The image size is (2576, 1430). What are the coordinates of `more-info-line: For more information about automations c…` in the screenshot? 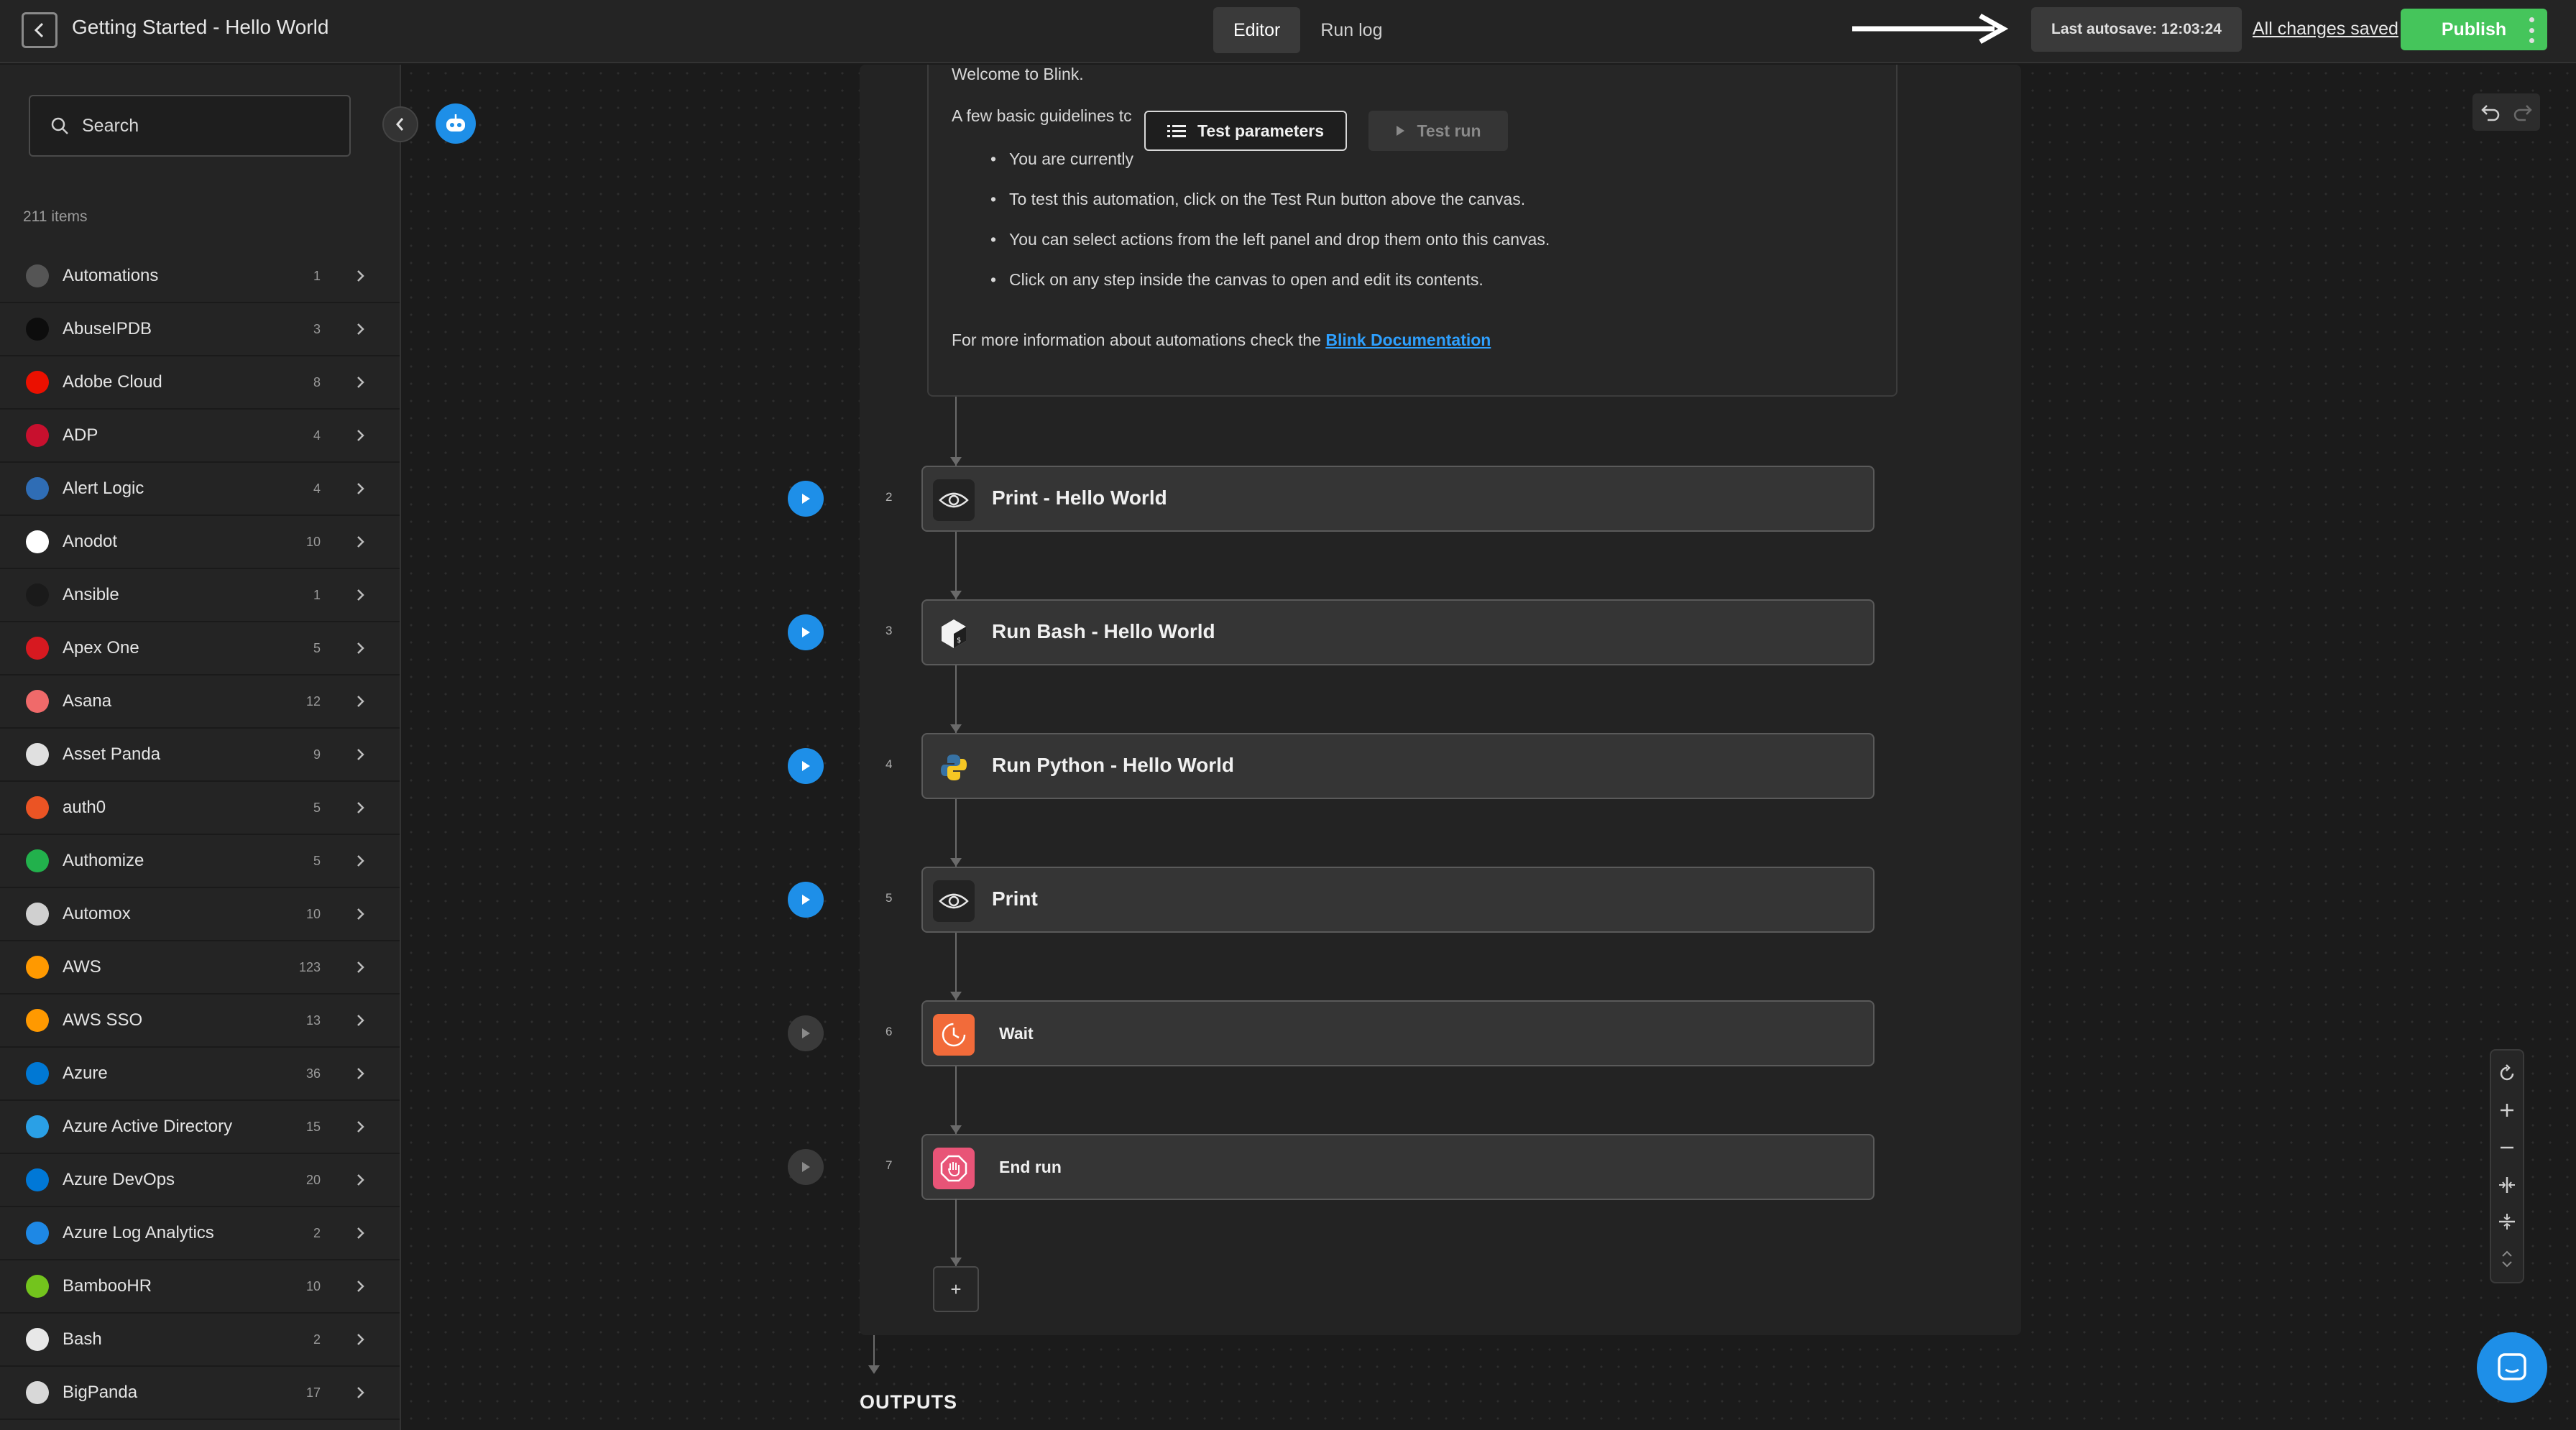 It's located at (1221, 341).